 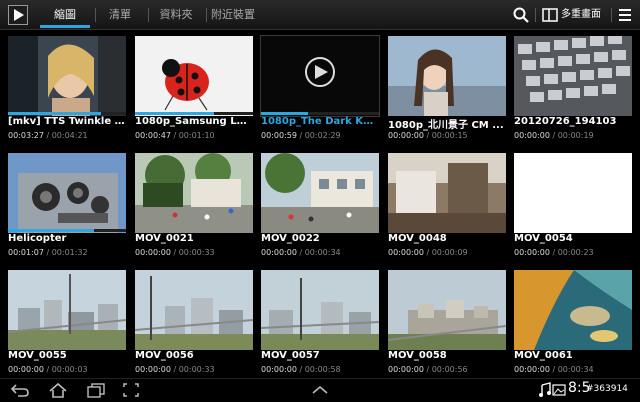 I want to click on video-item: MOV_0022 00:00:00 / 00:00:34, so click(x=320, y=209).